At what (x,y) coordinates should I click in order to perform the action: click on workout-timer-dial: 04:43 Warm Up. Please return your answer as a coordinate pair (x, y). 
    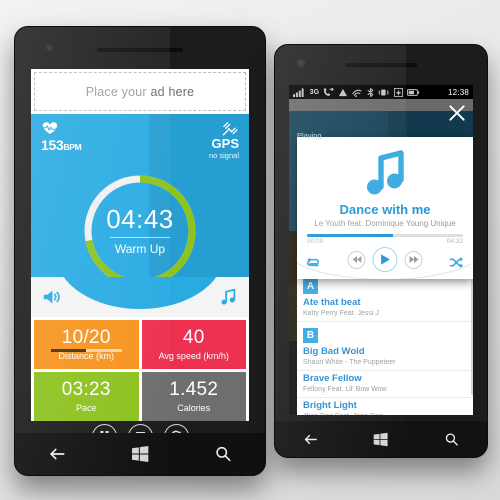
    Looking at the image, I should click on (140, 231).